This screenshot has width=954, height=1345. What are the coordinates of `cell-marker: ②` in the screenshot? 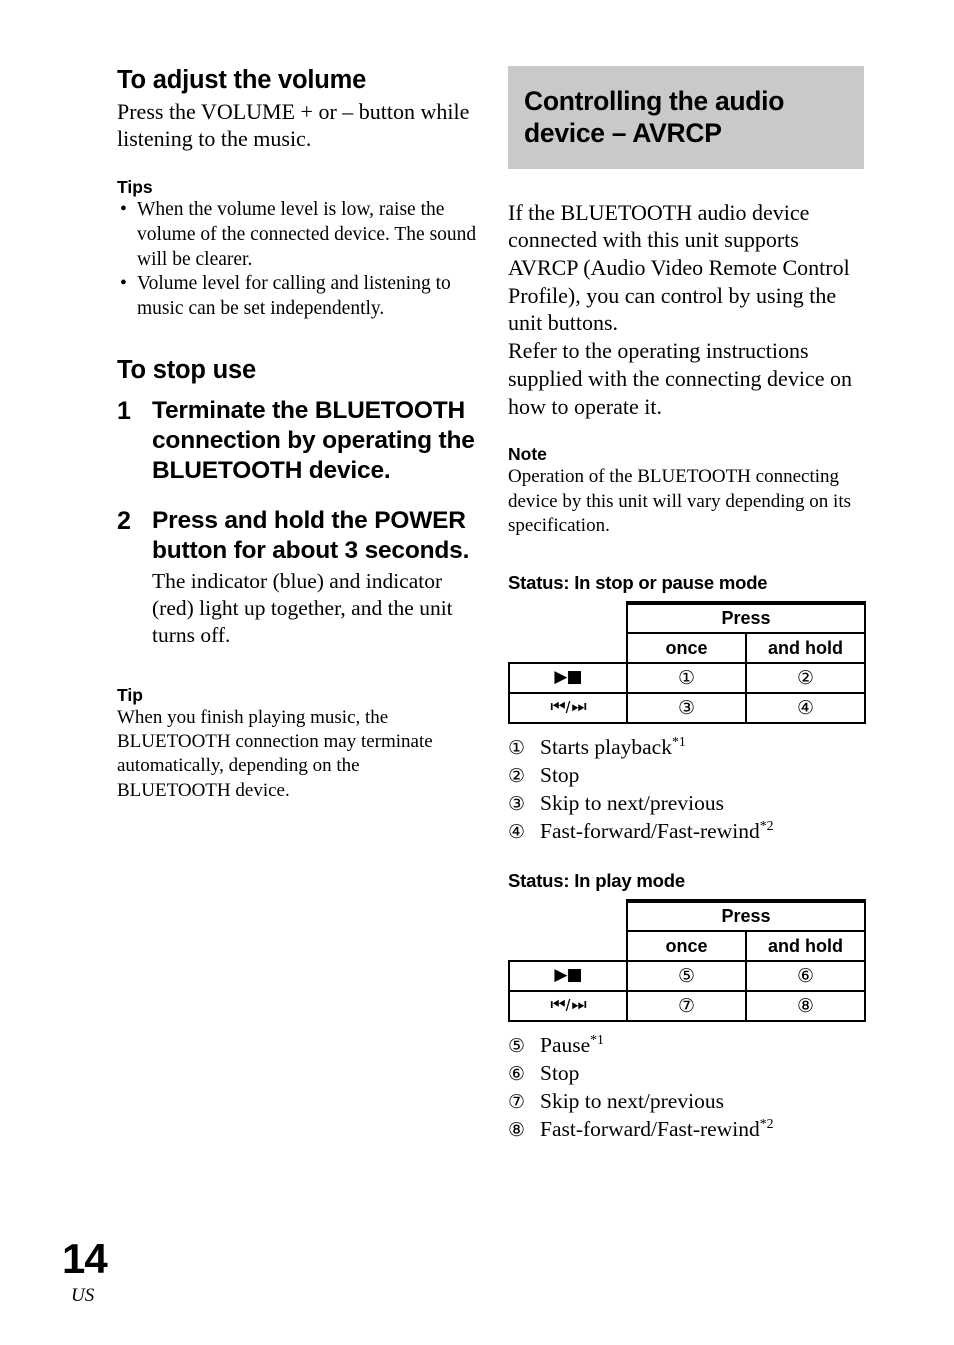 It's located at (805, 678).